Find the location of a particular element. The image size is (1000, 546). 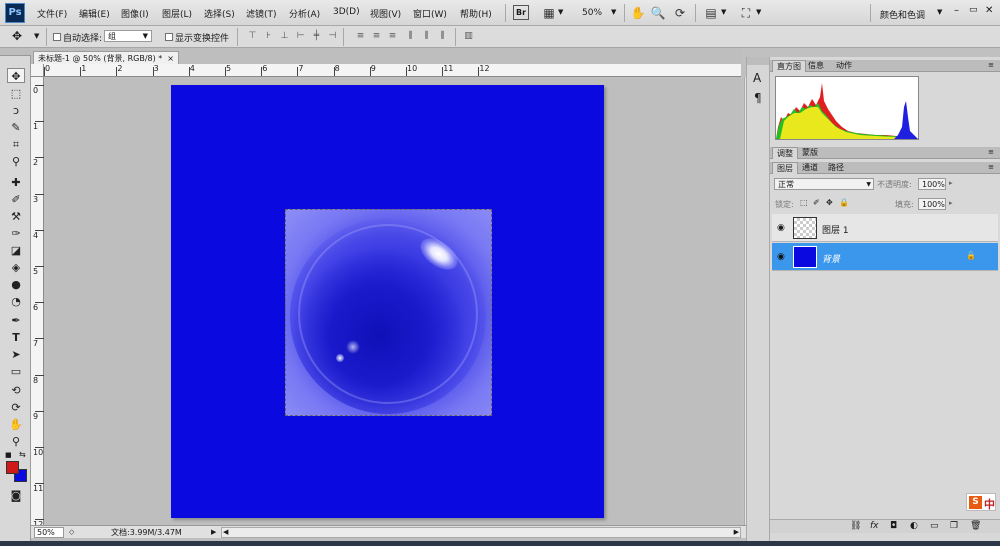

menu-window: 窗口(W) is located at coordinates (430, 13).